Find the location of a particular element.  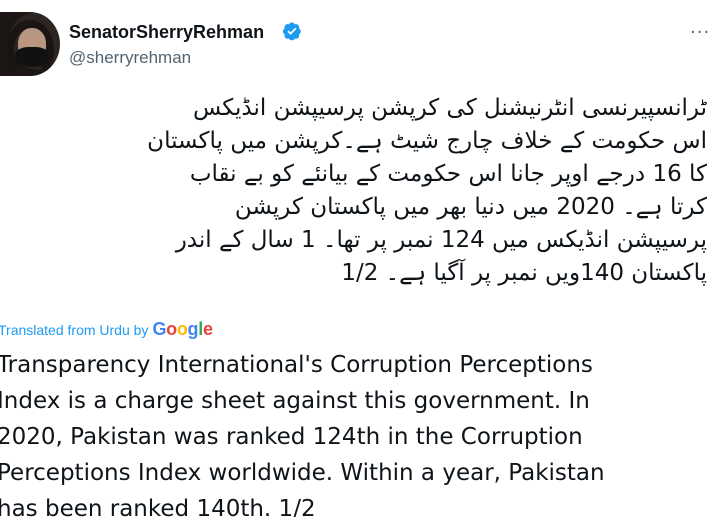

google-logo-icon: Google is located at coordinates (182, 329).